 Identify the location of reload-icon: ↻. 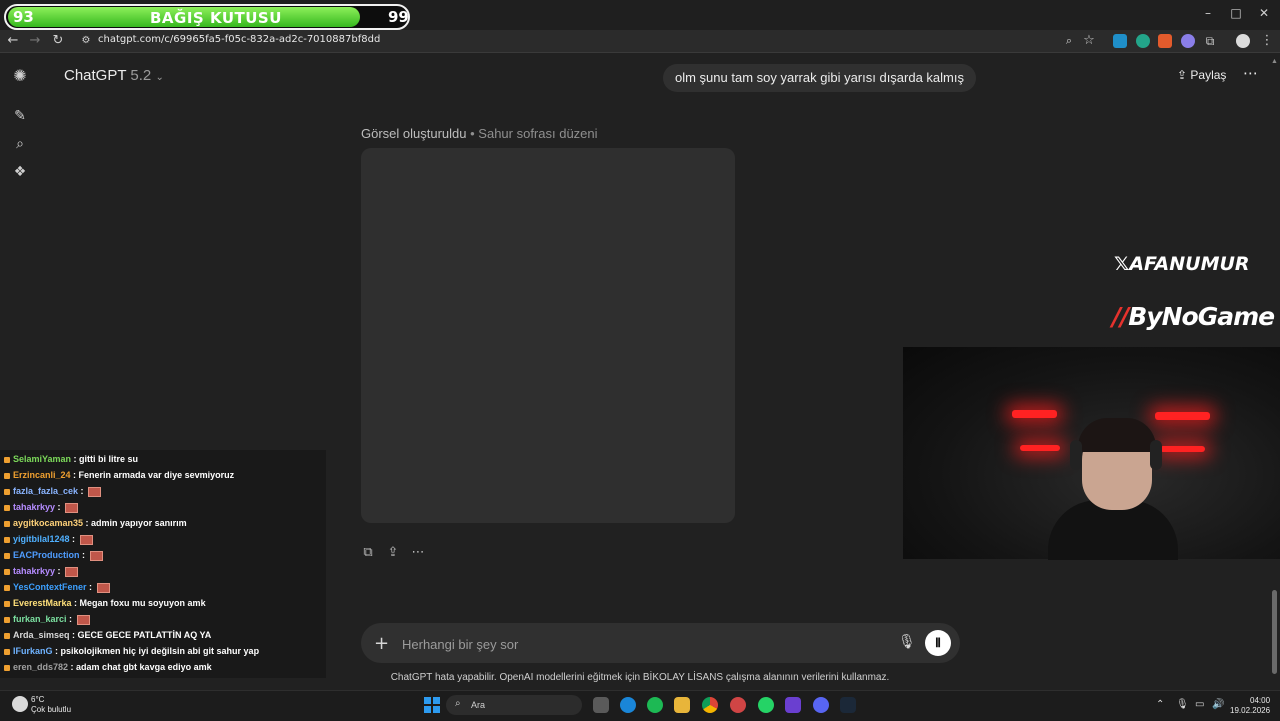
(58, 41).